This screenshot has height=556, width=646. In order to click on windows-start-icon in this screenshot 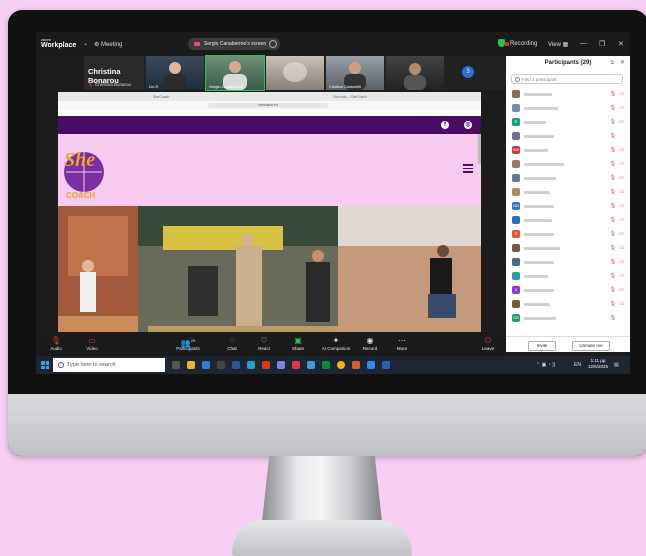, I will do `click(45, 365)`.